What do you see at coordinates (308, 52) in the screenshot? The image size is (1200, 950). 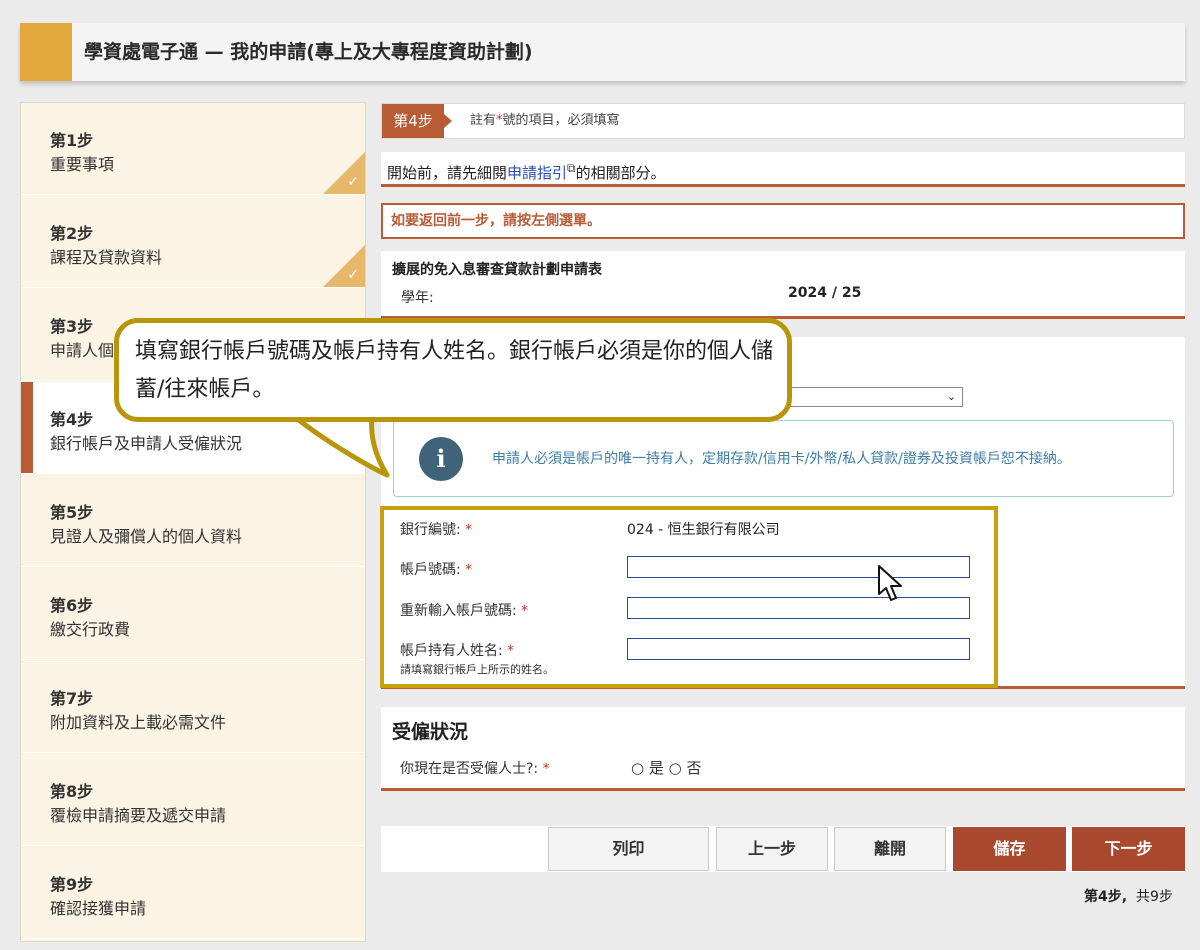 I see `page-title: 學資處電子通 — 我的申請(專上及大專程度資助計劃)` at bounding box center [308, 52].